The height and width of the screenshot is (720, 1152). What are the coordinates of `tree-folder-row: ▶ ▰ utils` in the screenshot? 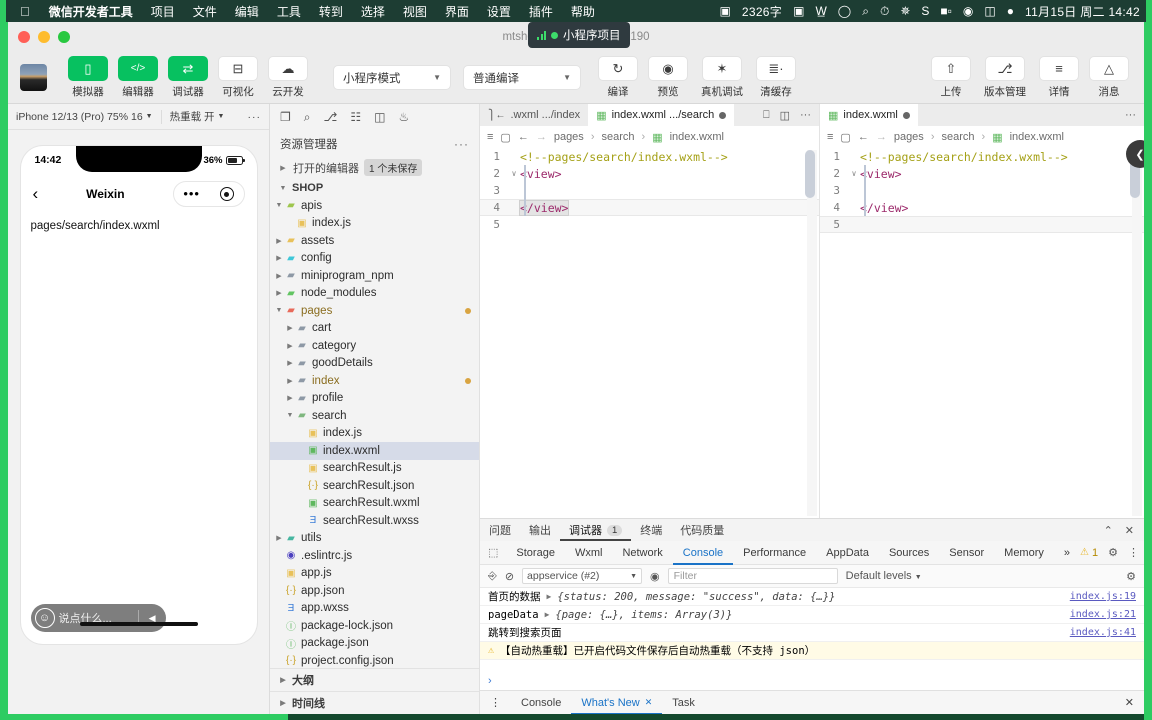 It's located at (374, 539).